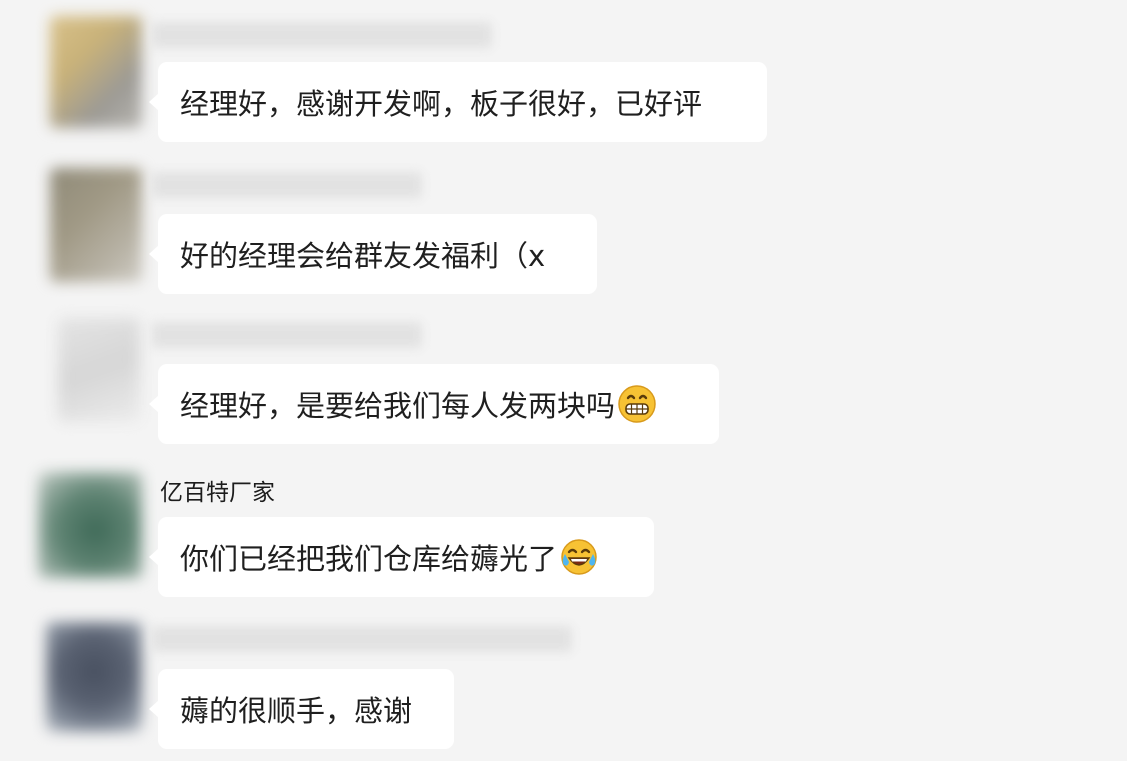 The image size is (1127, 761). I want to click on message-bubble: 经理好，是要给我们每人发两块吗, so click(434, 404).